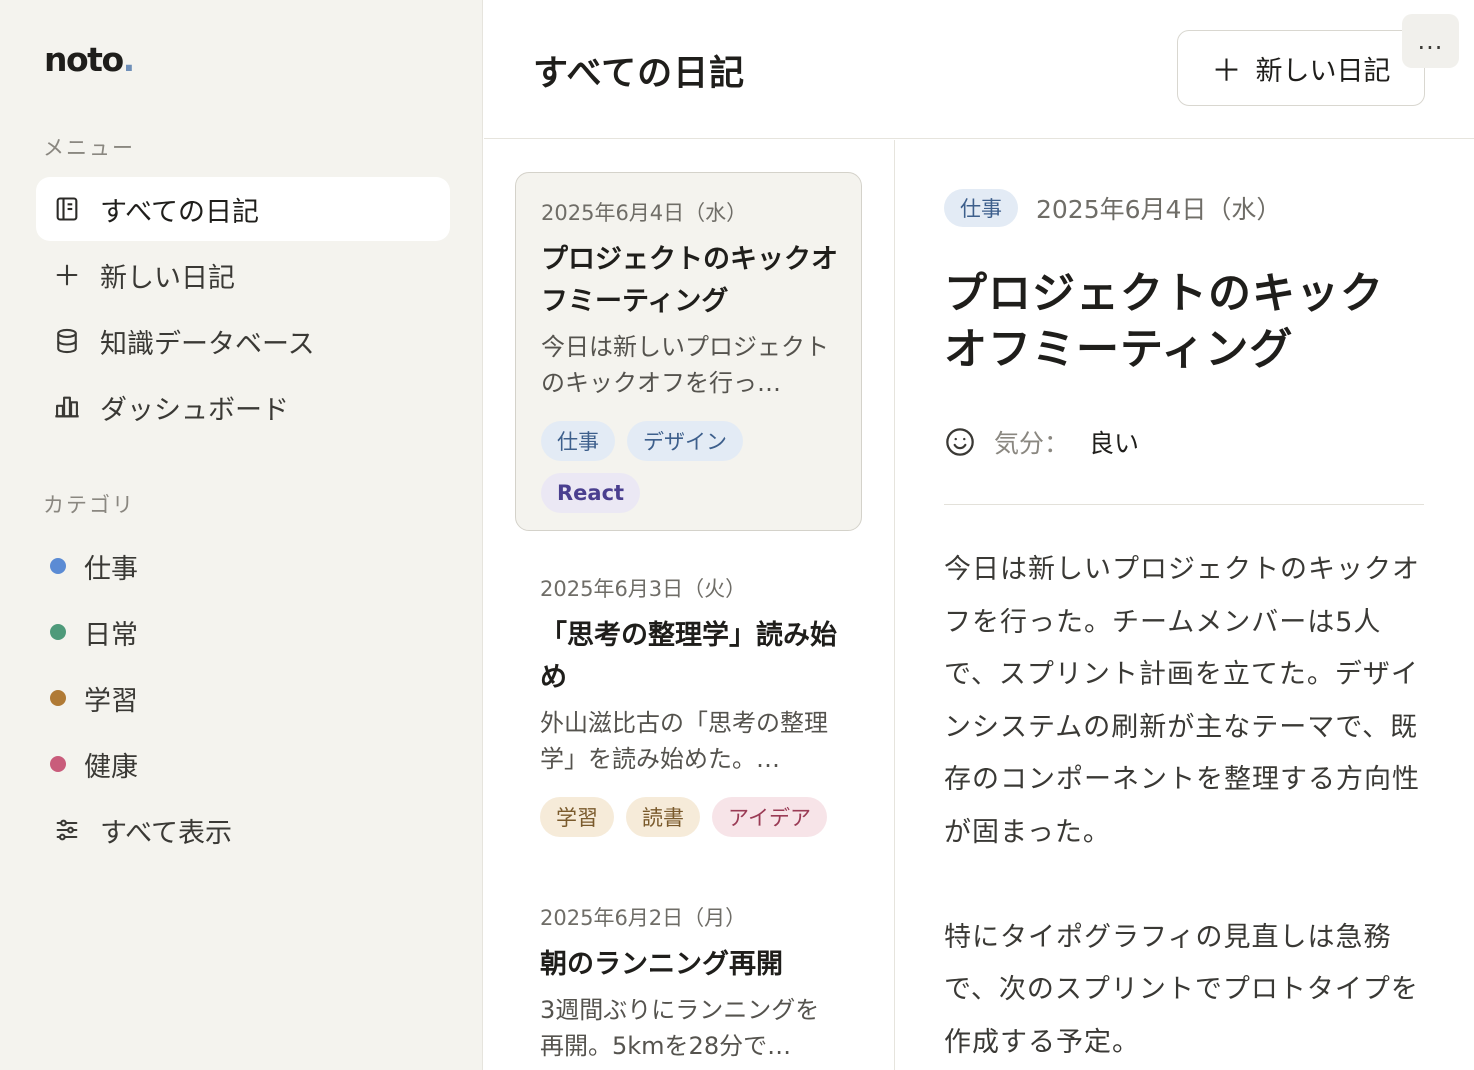  What do you see at coordinates (111, 767) in the screenshot?
I see `category-label: 健康` at bounding box center [111, 767].